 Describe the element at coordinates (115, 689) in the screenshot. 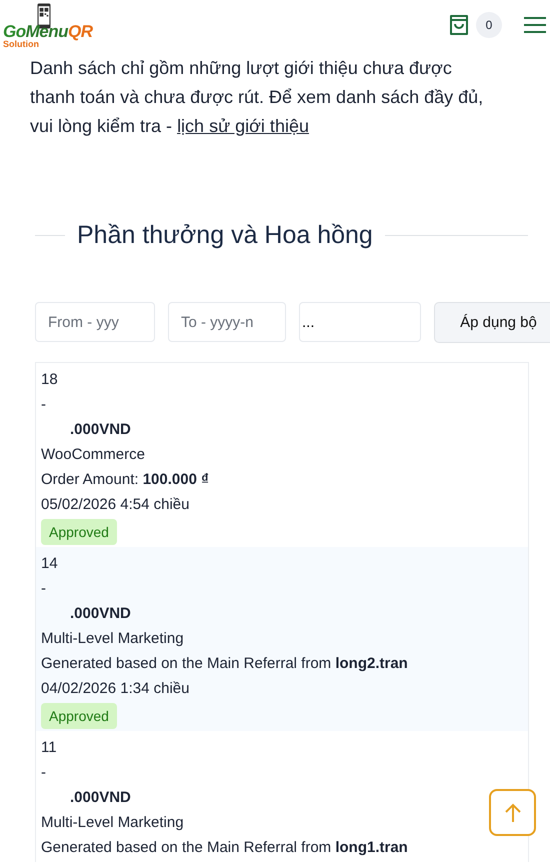

I see `date-text: 04/02/2026 1:34 chiều` at that location.